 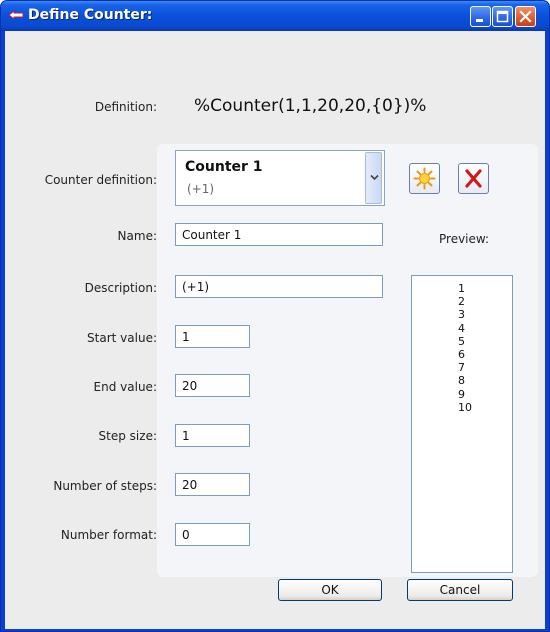 What do you see at coordinates (461, 341) in the screenshot?
I see `preview-item: 5` at bounding box center [461, 341].